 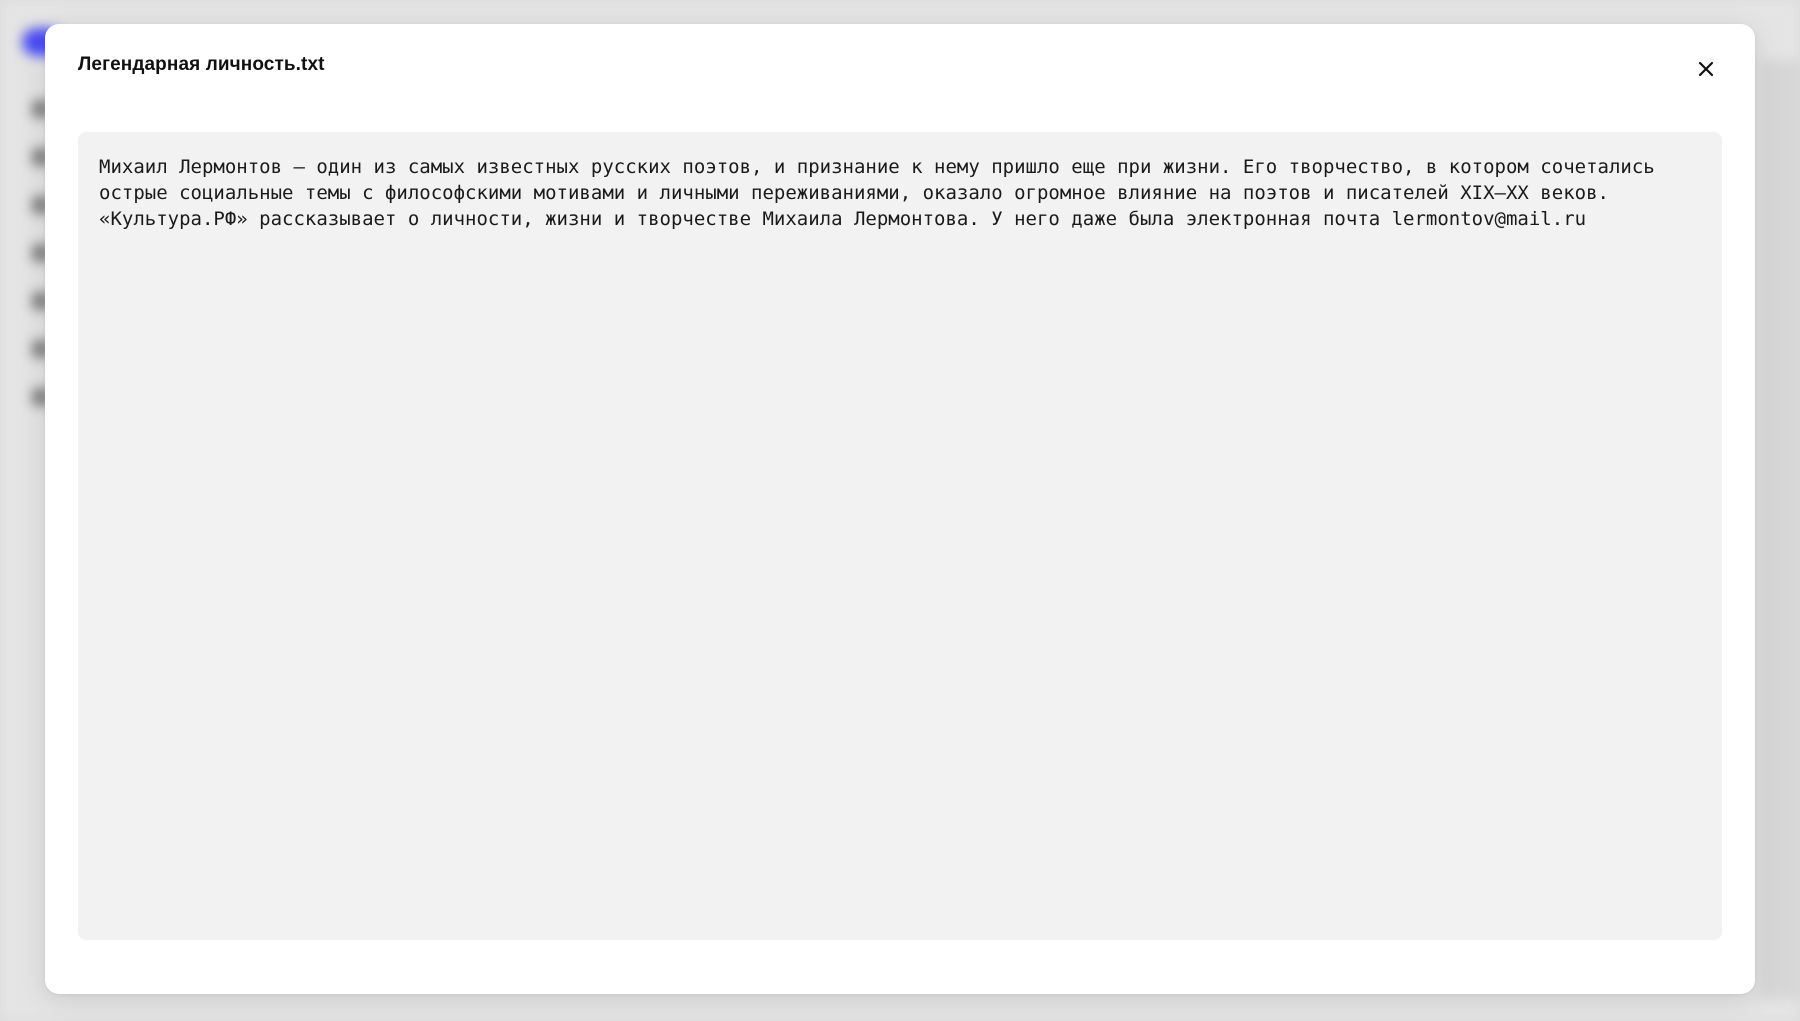 I want to click on close-button, so click(x=1706, y=69).